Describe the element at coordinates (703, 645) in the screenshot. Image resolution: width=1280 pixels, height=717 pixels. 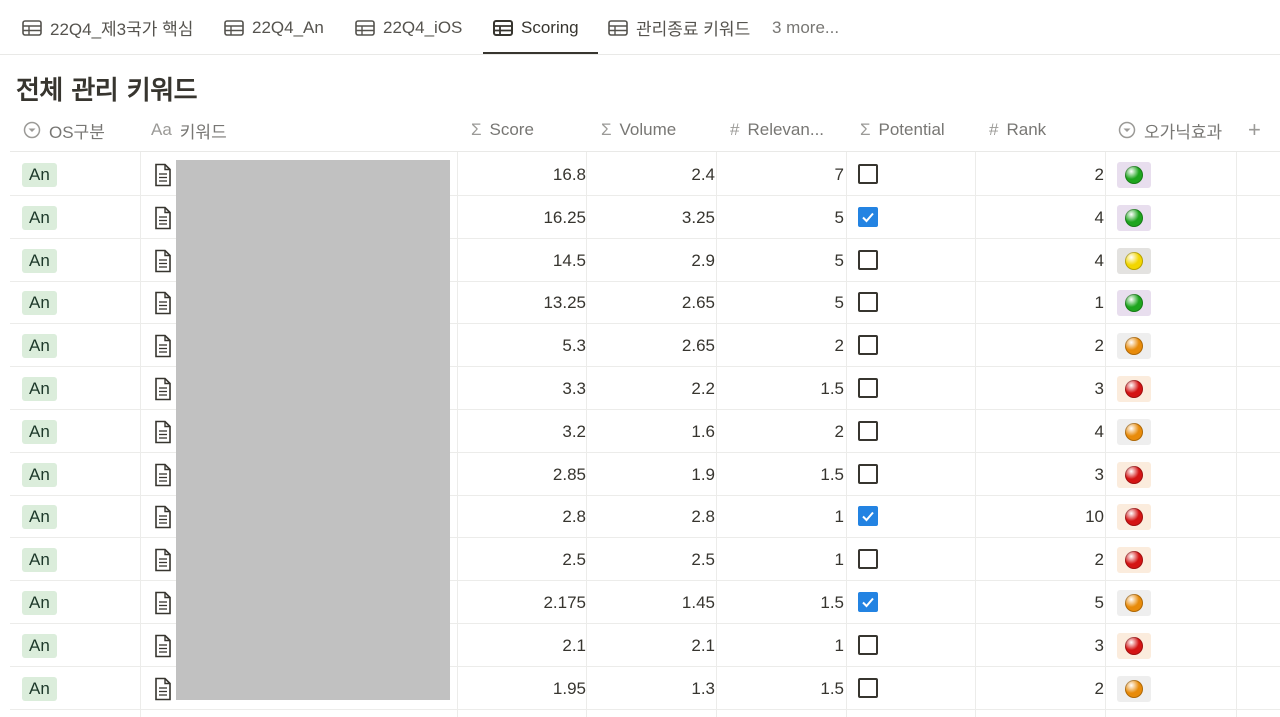
I see `volume-cell: 2.1` at that location.